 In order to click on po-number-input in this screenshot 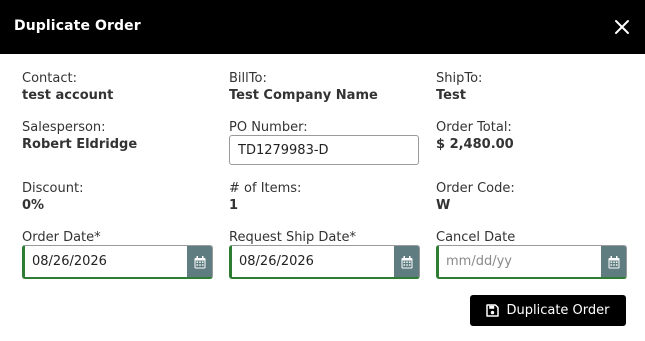, I will do `click(324, 150)`.